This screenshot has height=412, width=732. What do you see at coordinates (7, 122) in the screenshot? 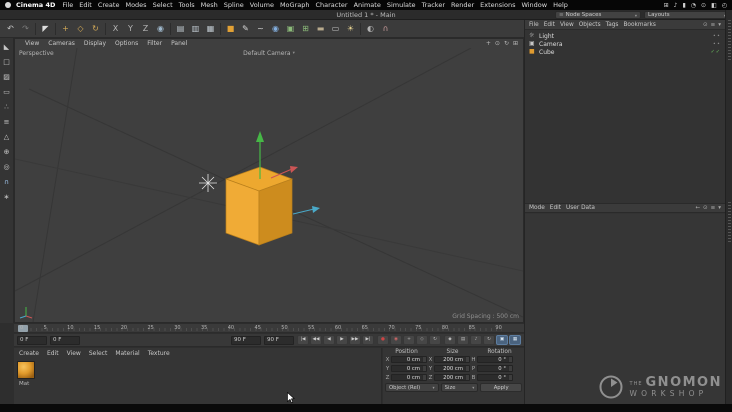
I see `edges-mode-button: ≡` at bounding box center [7, 122].